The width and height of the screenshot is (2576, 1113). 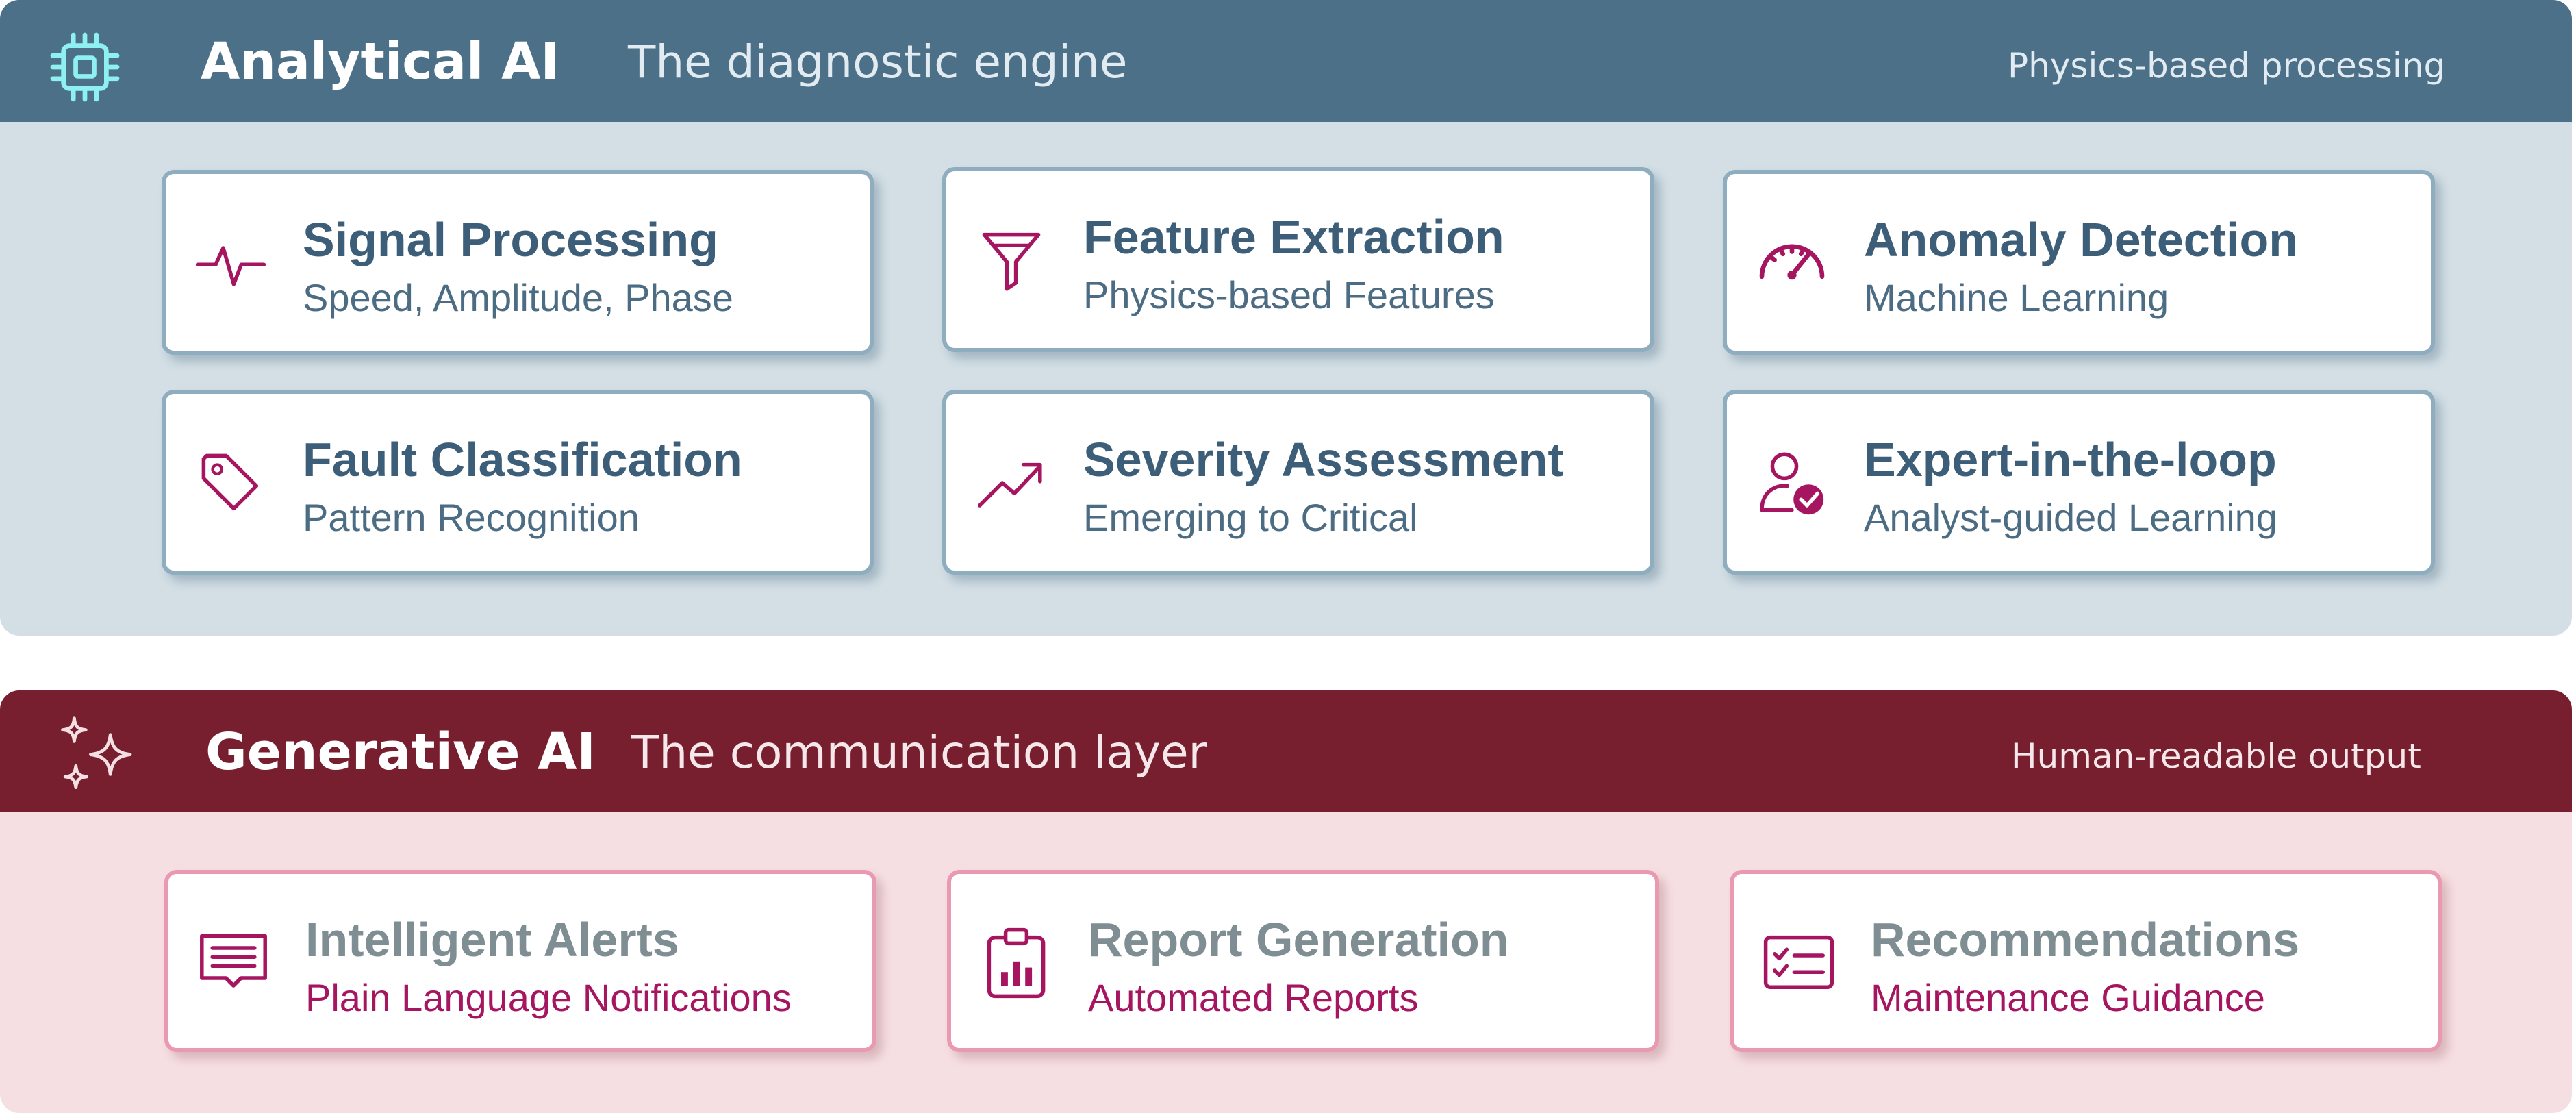 I want to click on analytical-ai-tag: Physics-based processing, so click(x=2227, y=66).